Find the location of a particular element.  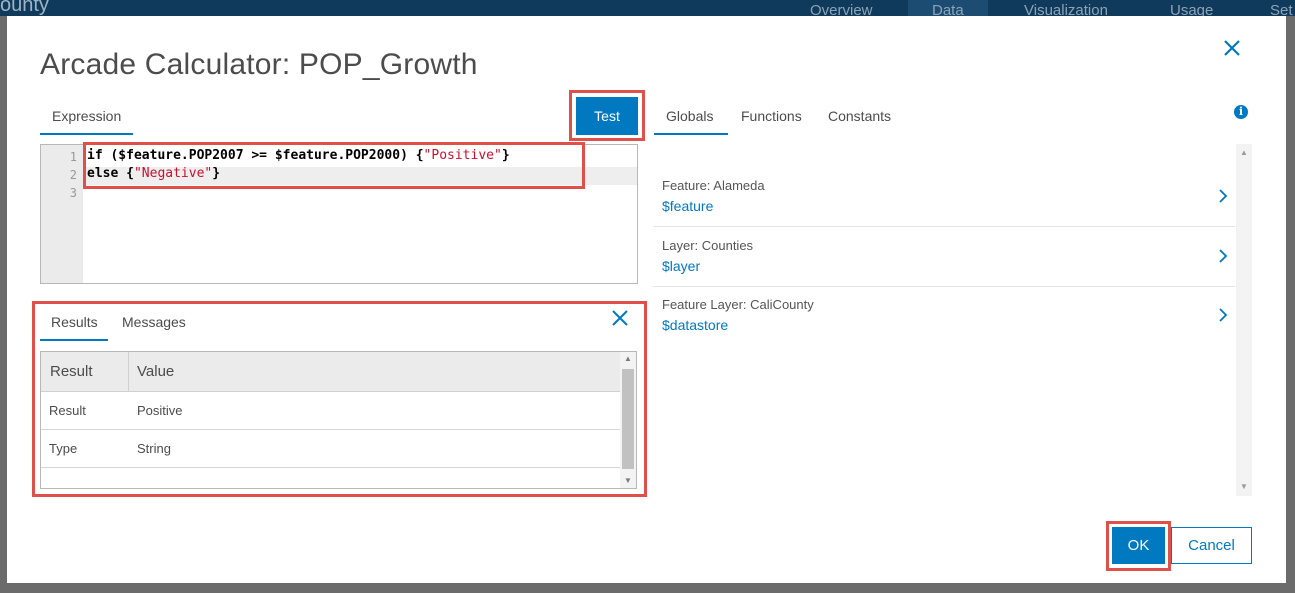

value-cell: String is located at coordinates (154, 448).